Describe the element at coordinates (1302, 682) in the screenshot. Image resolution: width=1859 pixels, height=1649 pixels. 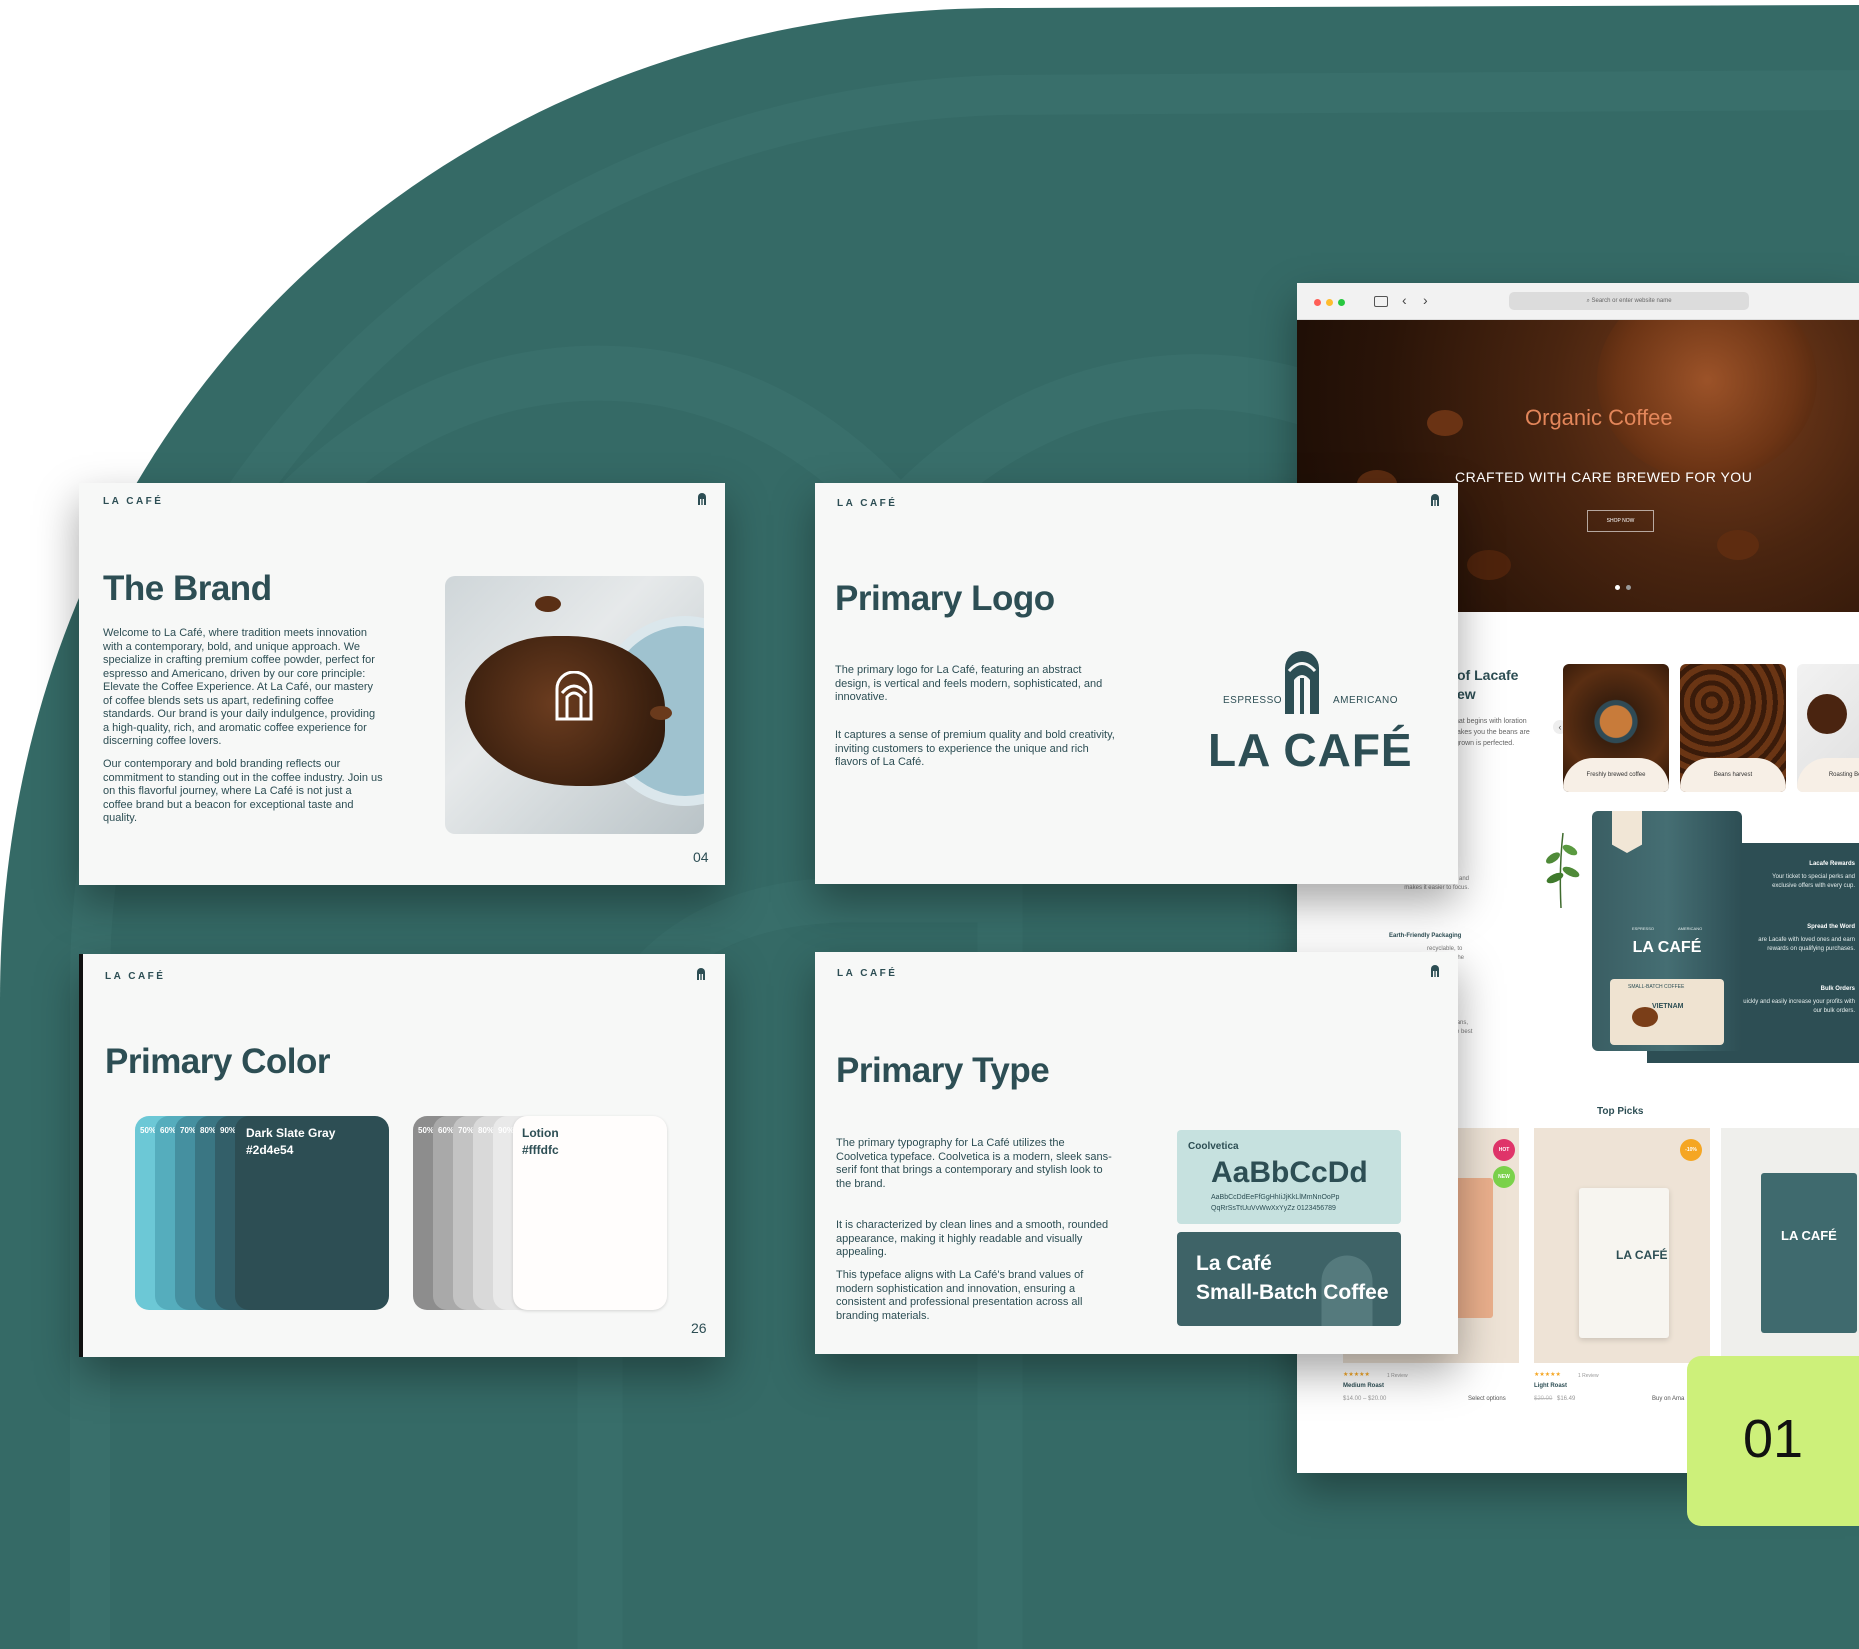
I see `la-cafe-logo-icon` at that location.